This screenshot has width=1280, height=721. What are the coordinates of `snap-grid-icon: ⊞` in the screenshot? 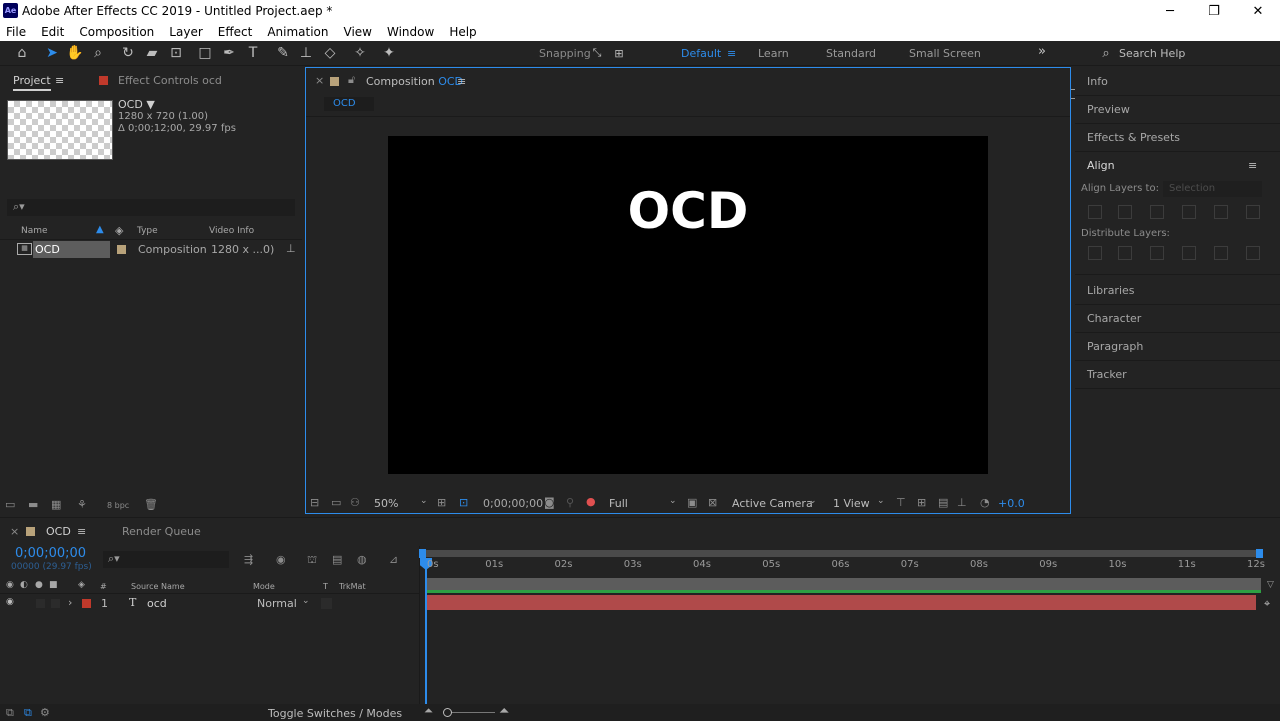 It's located at (619, 53).